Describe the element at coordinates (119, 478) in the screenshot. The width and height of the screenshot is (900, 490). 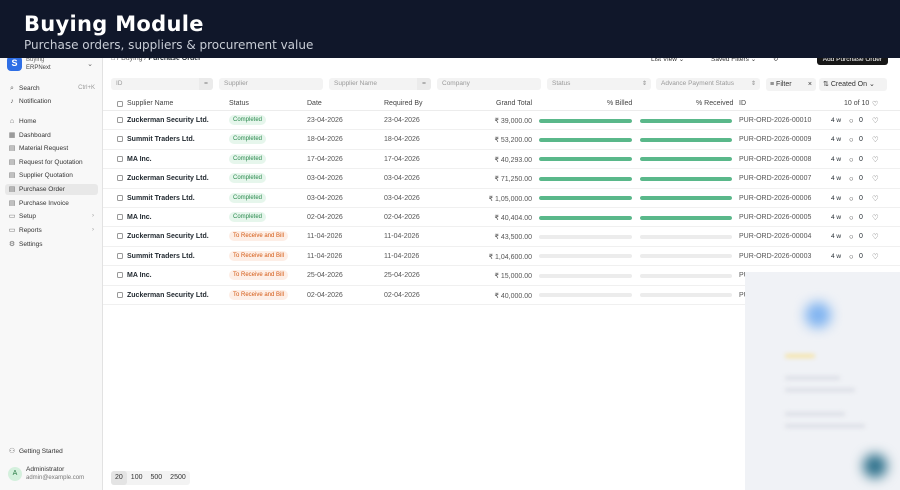
I see `page-size-option: 20` at that location.